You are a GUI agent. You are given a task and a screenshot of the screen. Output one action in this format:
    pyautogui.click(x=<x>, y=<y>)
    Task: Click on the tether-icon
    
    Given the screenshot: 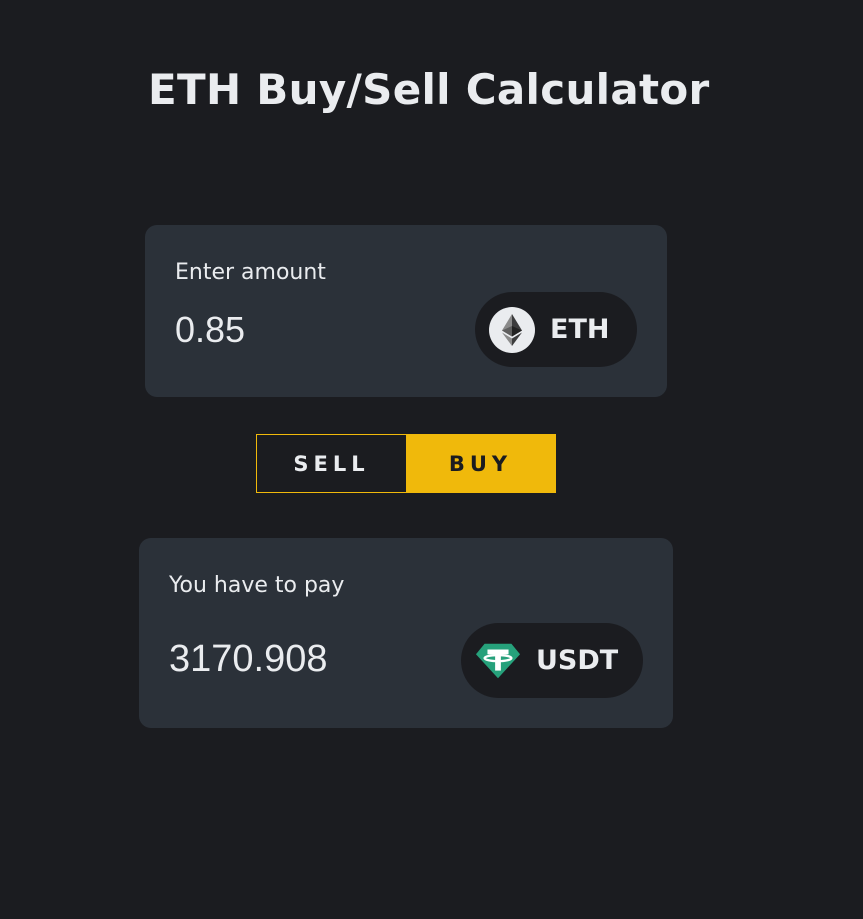 What is the action you would take?
    pyautogui.click(x=498, y=661)
    